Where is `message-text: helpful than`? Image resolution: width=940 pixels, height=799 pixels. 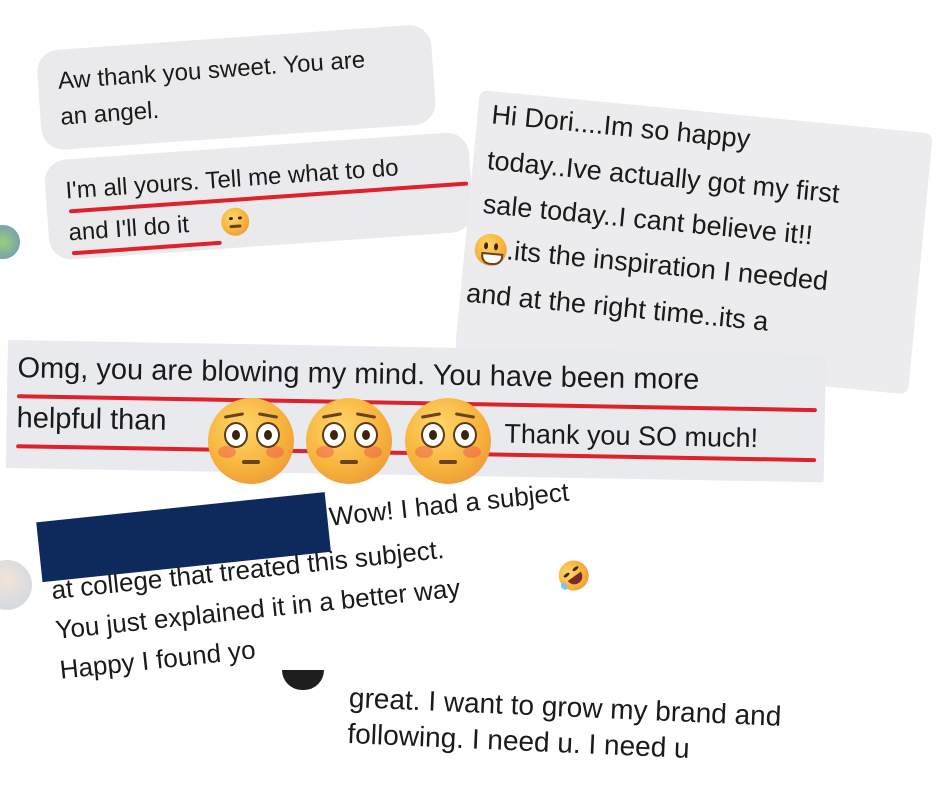
message-text: helpful than is located at coordinates (91, 419).